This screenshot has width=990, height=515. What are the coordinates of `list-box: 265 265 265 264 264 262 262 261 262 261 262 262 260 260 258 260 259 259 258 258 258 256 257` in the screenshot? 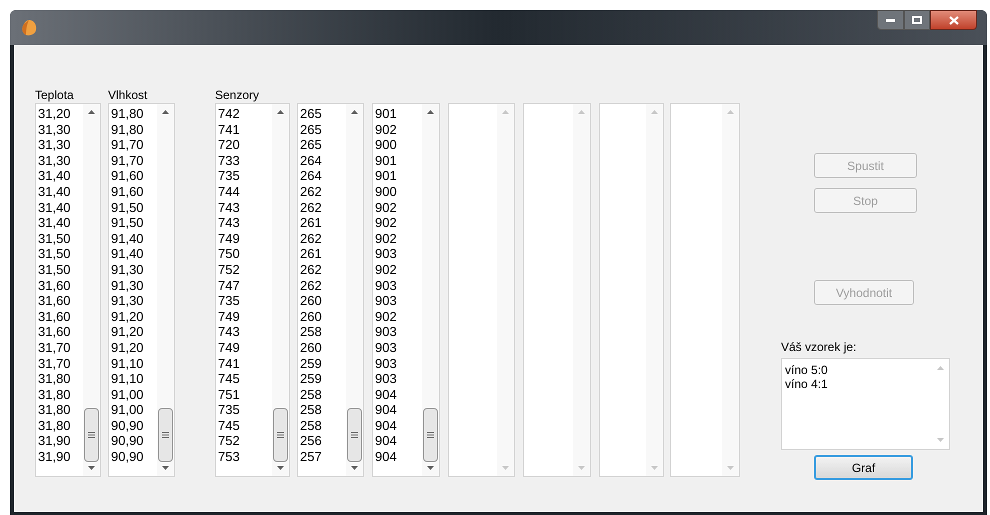 It's located at (330, 290).